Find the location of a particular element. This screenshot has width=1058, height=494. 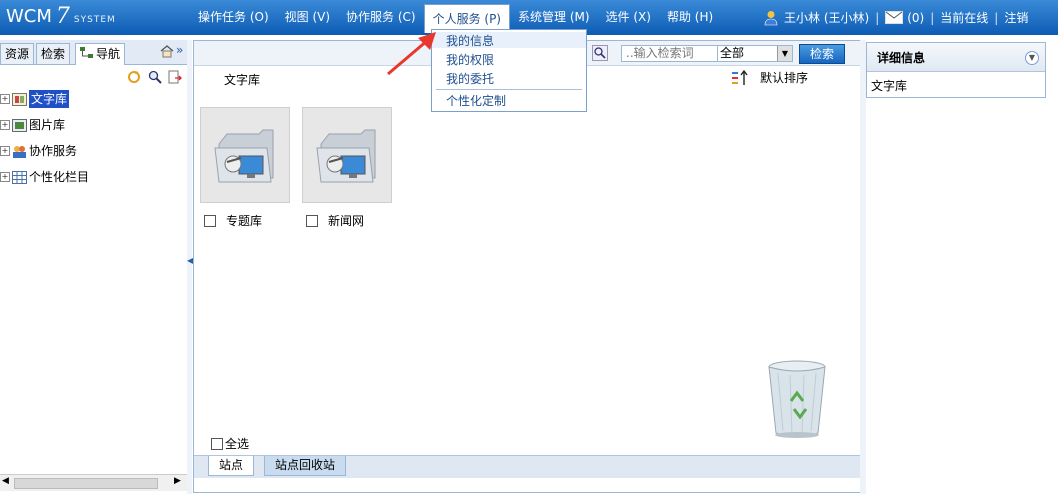

tree-item-label: 文字库 is located at coordinates (49, 99).